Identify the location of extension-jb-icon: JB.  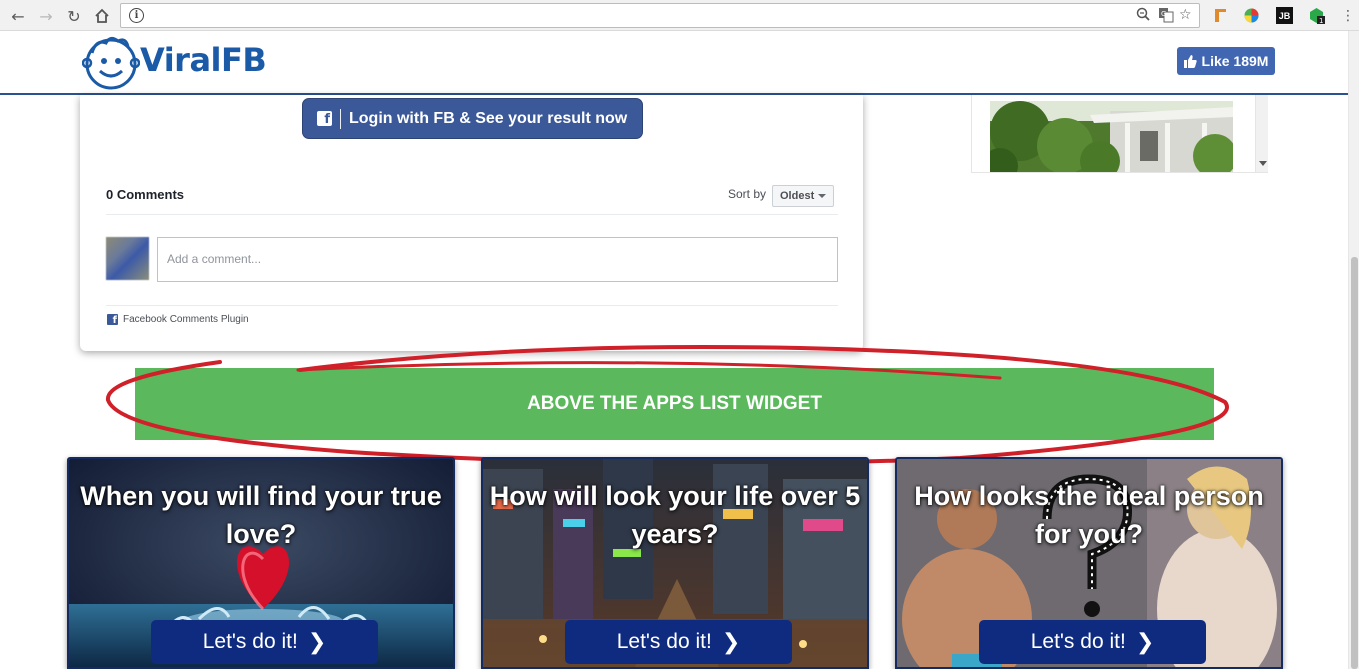
(1284, 15).